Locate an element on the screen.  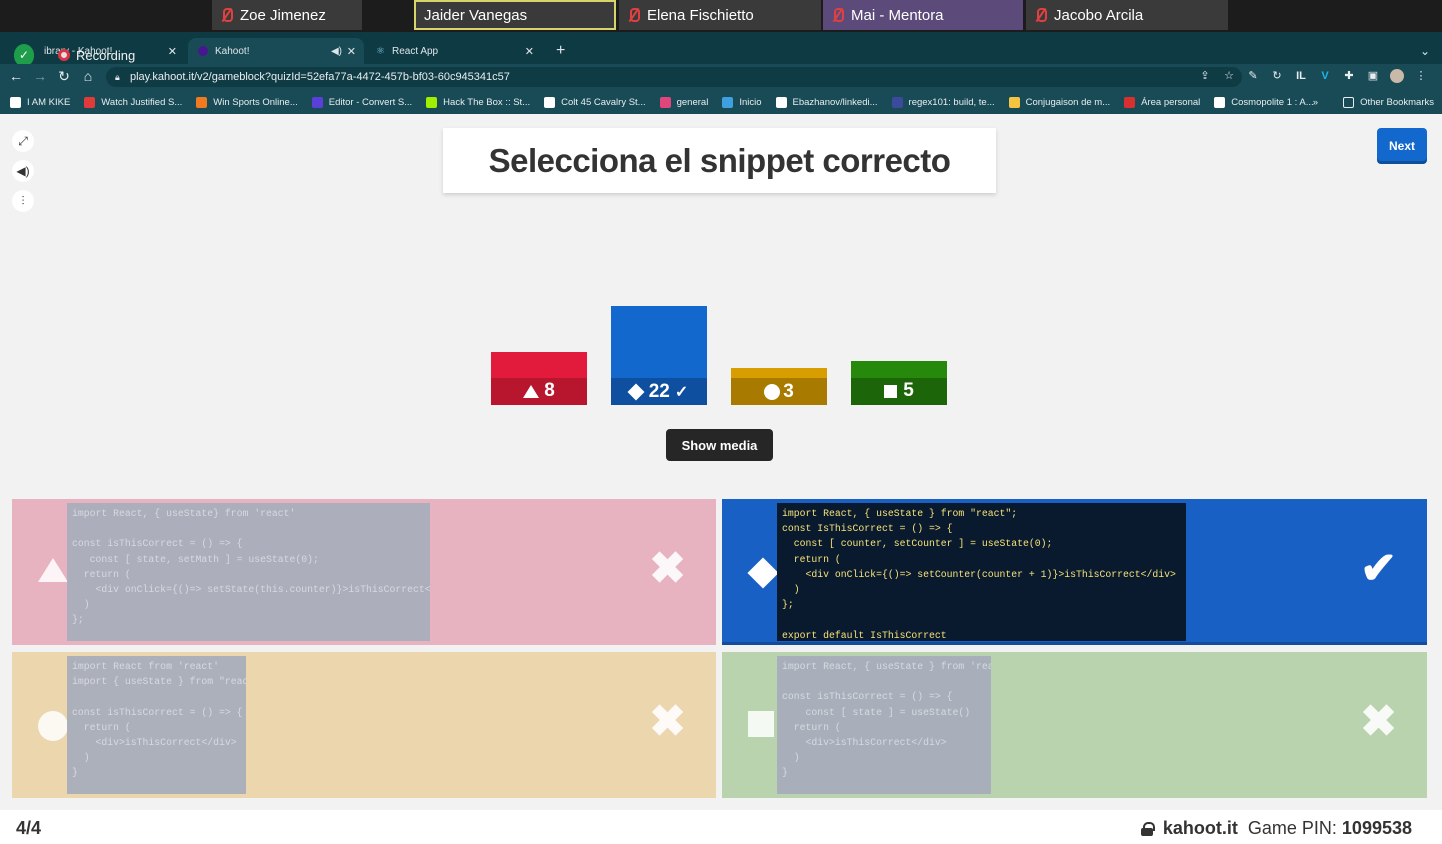
bookmark-item: I AM KIKE is located at coordinates (40, 102).